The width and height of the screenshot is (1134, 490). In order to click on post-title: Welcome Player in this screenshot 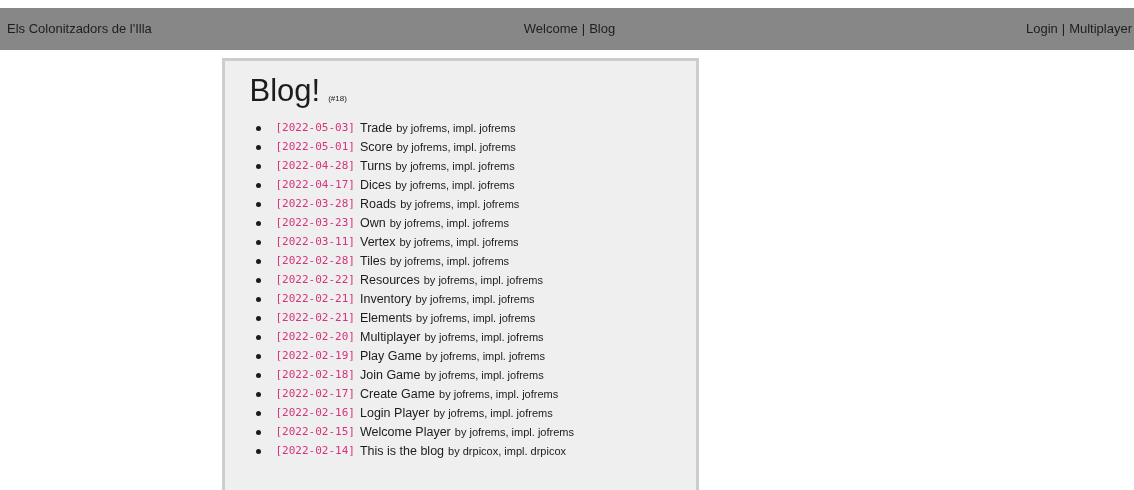, I will do `click(405, 432)`.